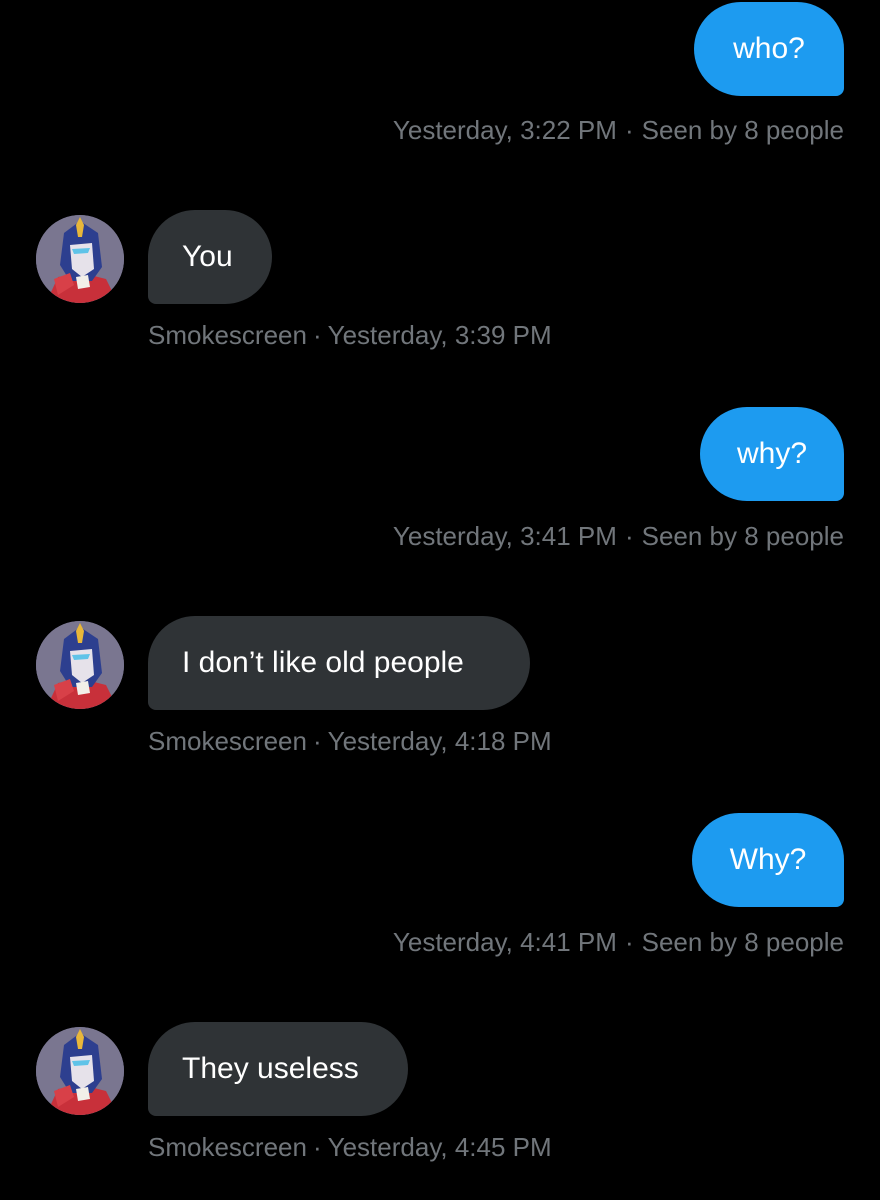 The height and width of the screenshot is (1200, 880). I want to click on message-meta: Smokescreen · Yesterday, 4:18 PM, so click(350, 741).